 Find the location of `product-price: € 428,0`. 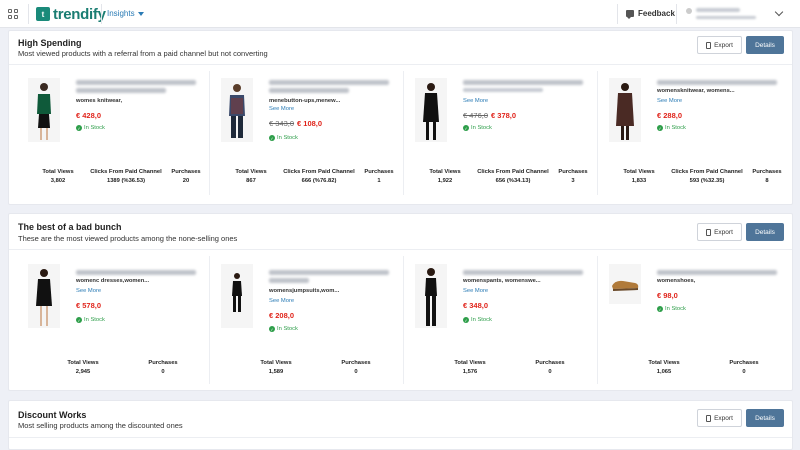

product-price: € 428,0 is located at coordinates (89, 115).